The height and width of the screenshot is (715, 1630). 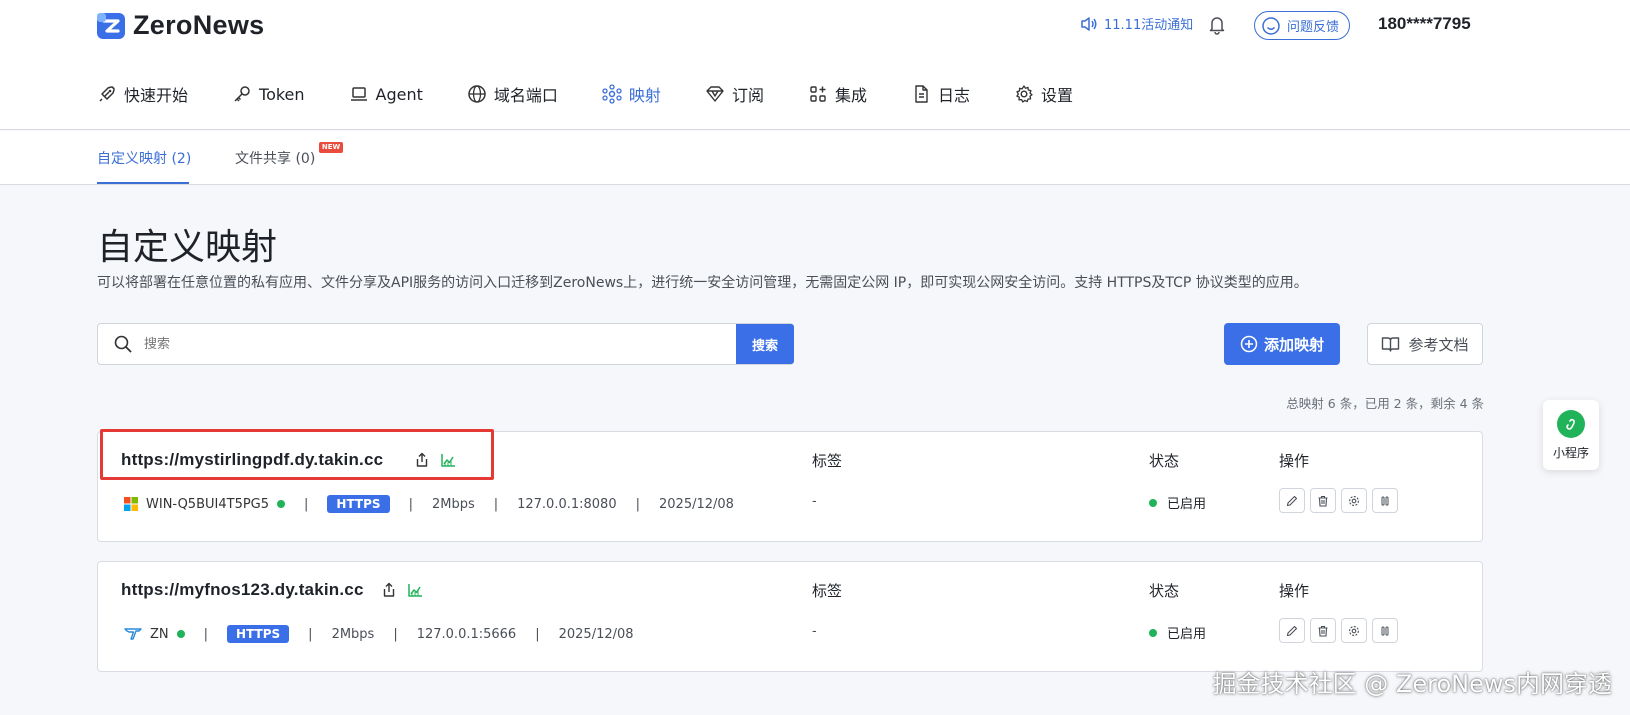 I want to click on nav-item-settings: 设置, so click(x=1043, y=94).